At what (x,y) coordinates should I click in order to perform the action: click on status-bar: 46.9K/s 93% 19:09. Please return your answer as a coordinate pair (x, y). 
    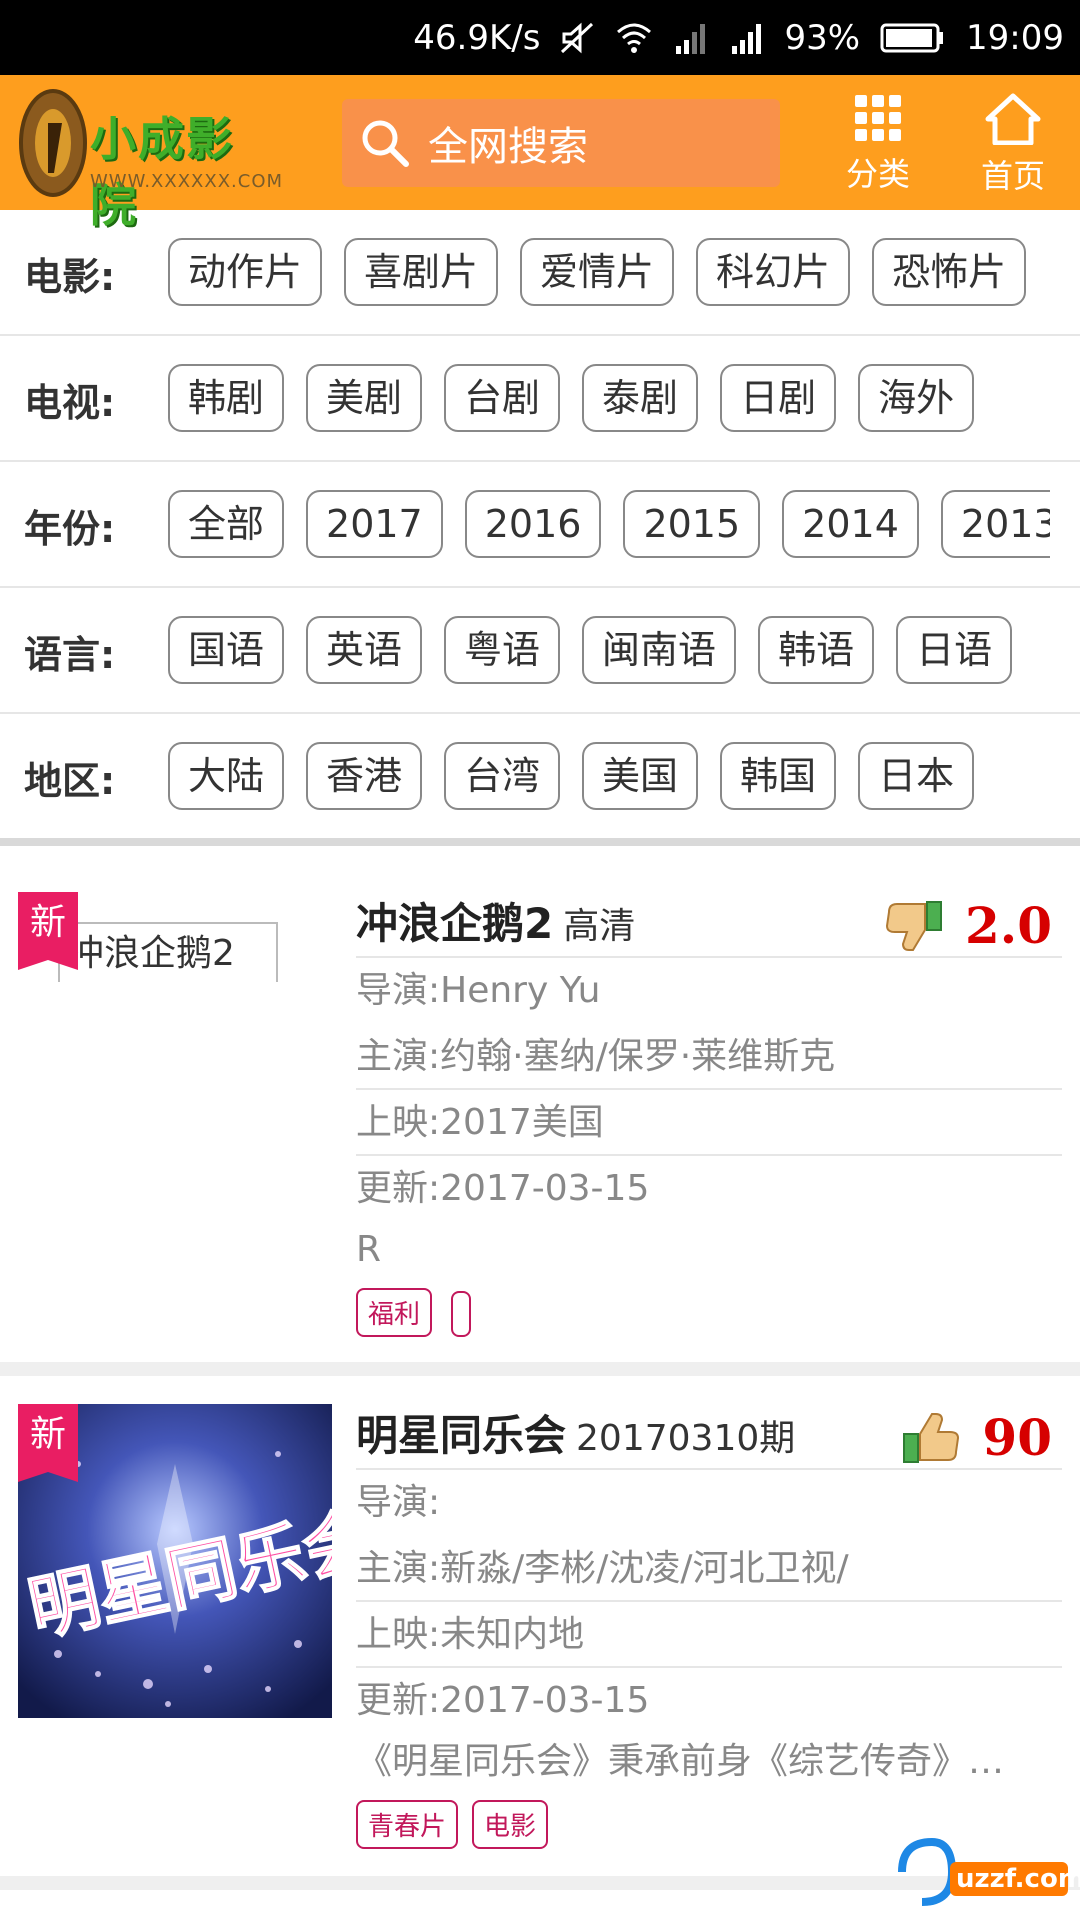
    Looking at the image, I should click on (540, 37).